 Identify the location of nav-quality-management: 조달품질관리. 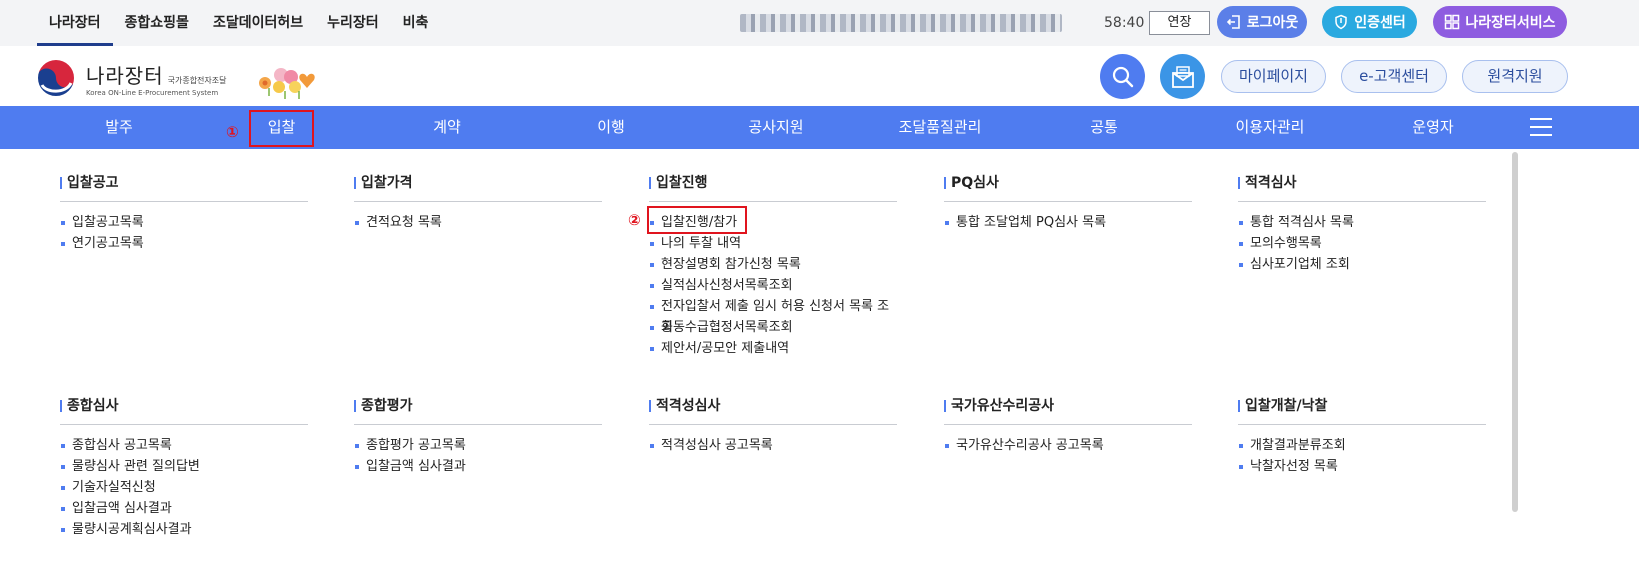
(940, 127).